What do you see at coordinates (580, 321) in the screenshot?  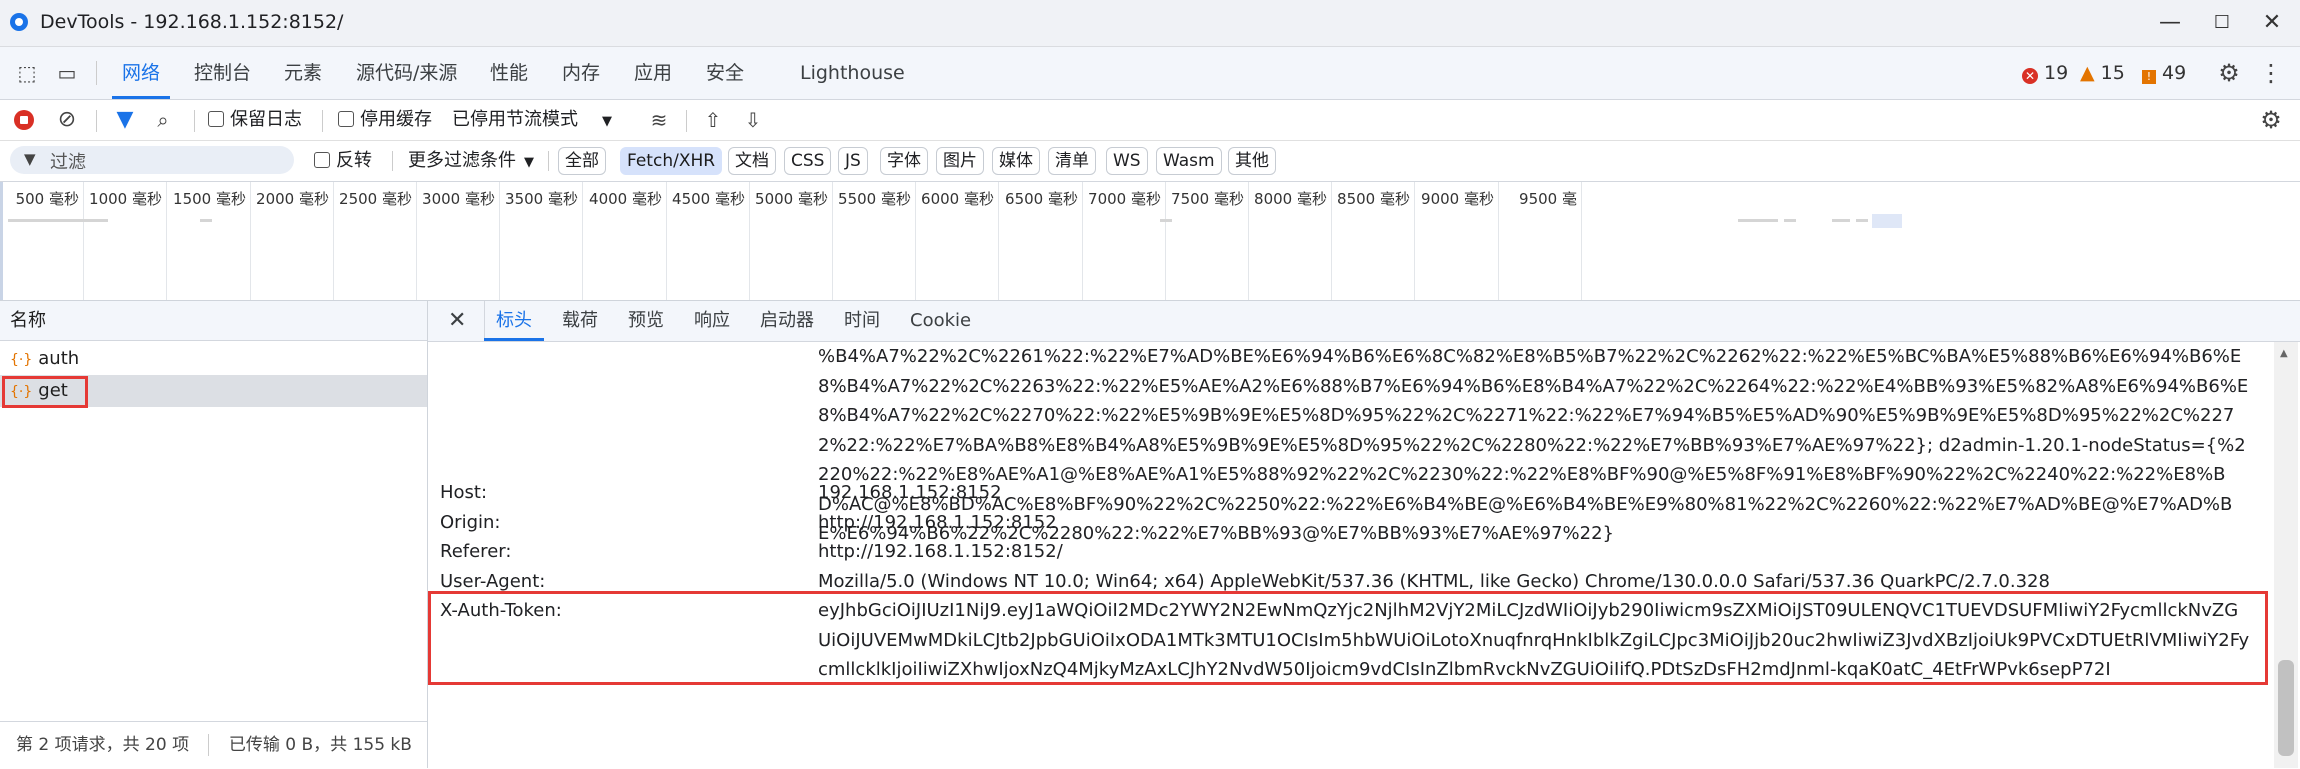 I see `tab-payload: 载荷` at bounding box center [580, 321].